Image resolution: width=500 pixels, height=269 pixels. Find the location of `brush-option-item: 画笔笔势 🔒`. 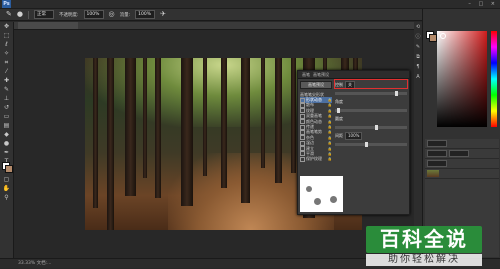

brush-option-item: 画笔笔势 🔒 is located at coordinates (316, 132).